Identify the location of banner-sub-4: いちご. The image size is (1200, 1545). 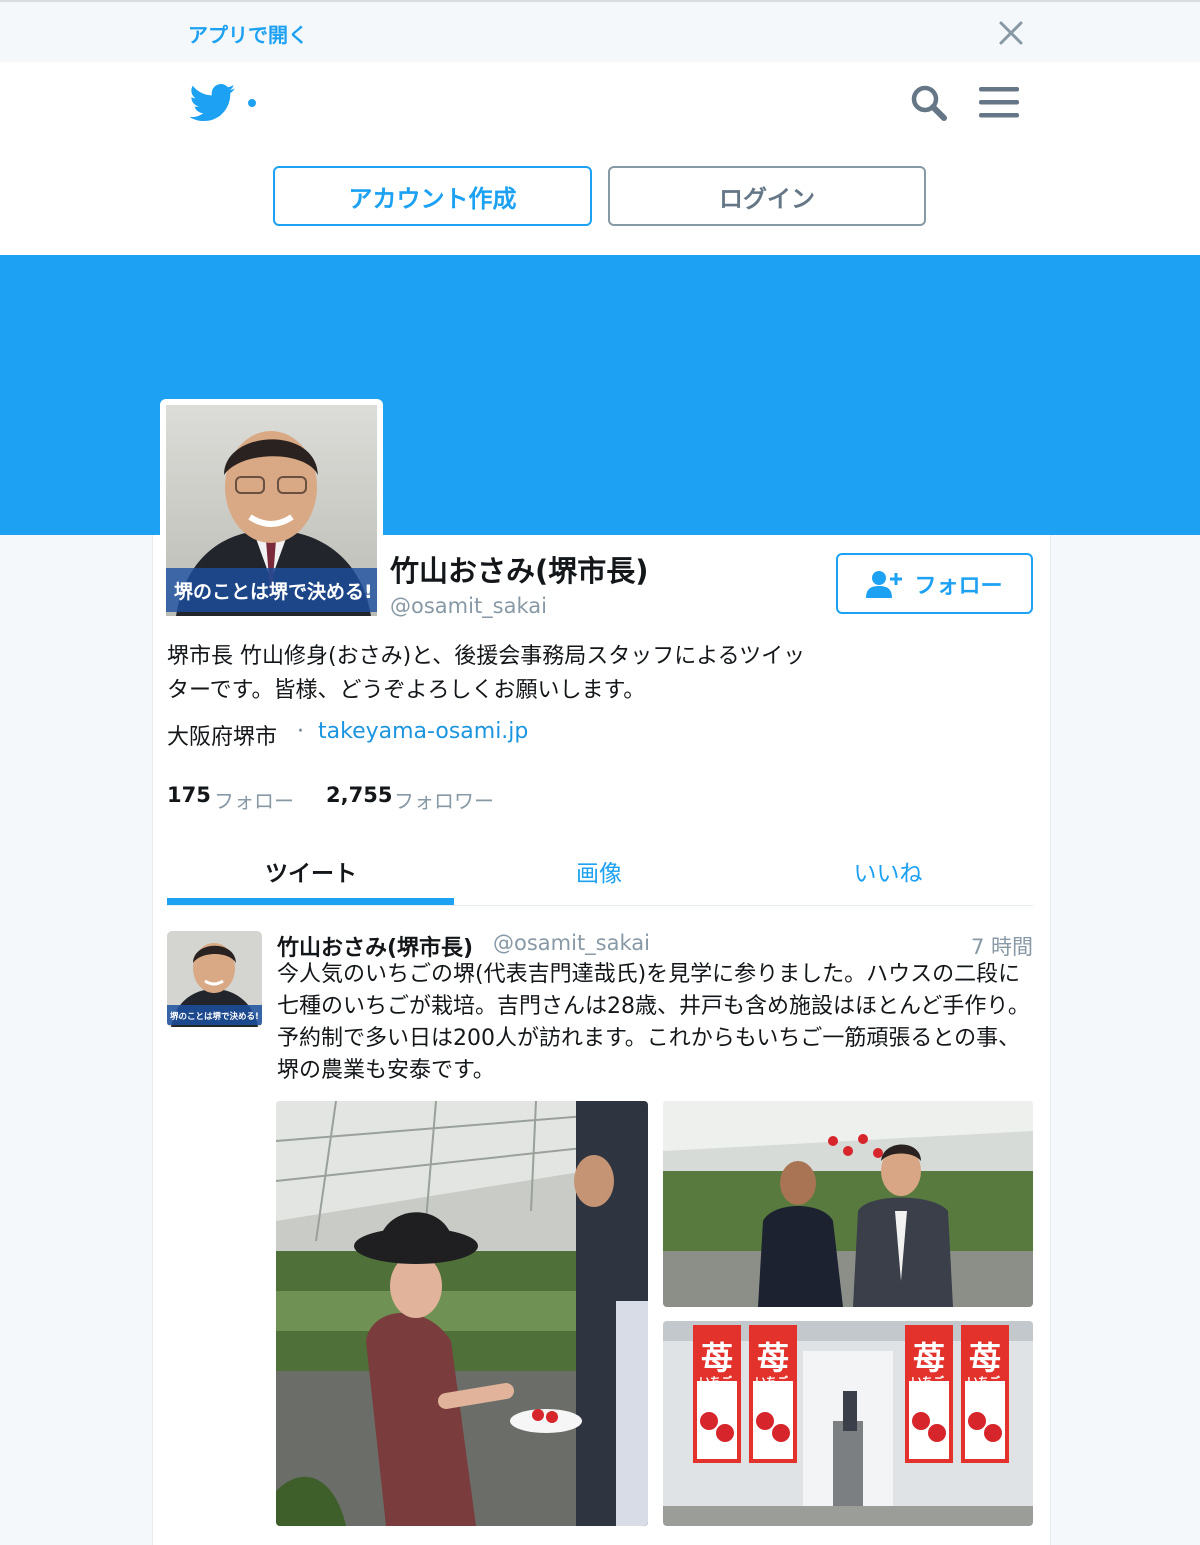
(984, 1381).